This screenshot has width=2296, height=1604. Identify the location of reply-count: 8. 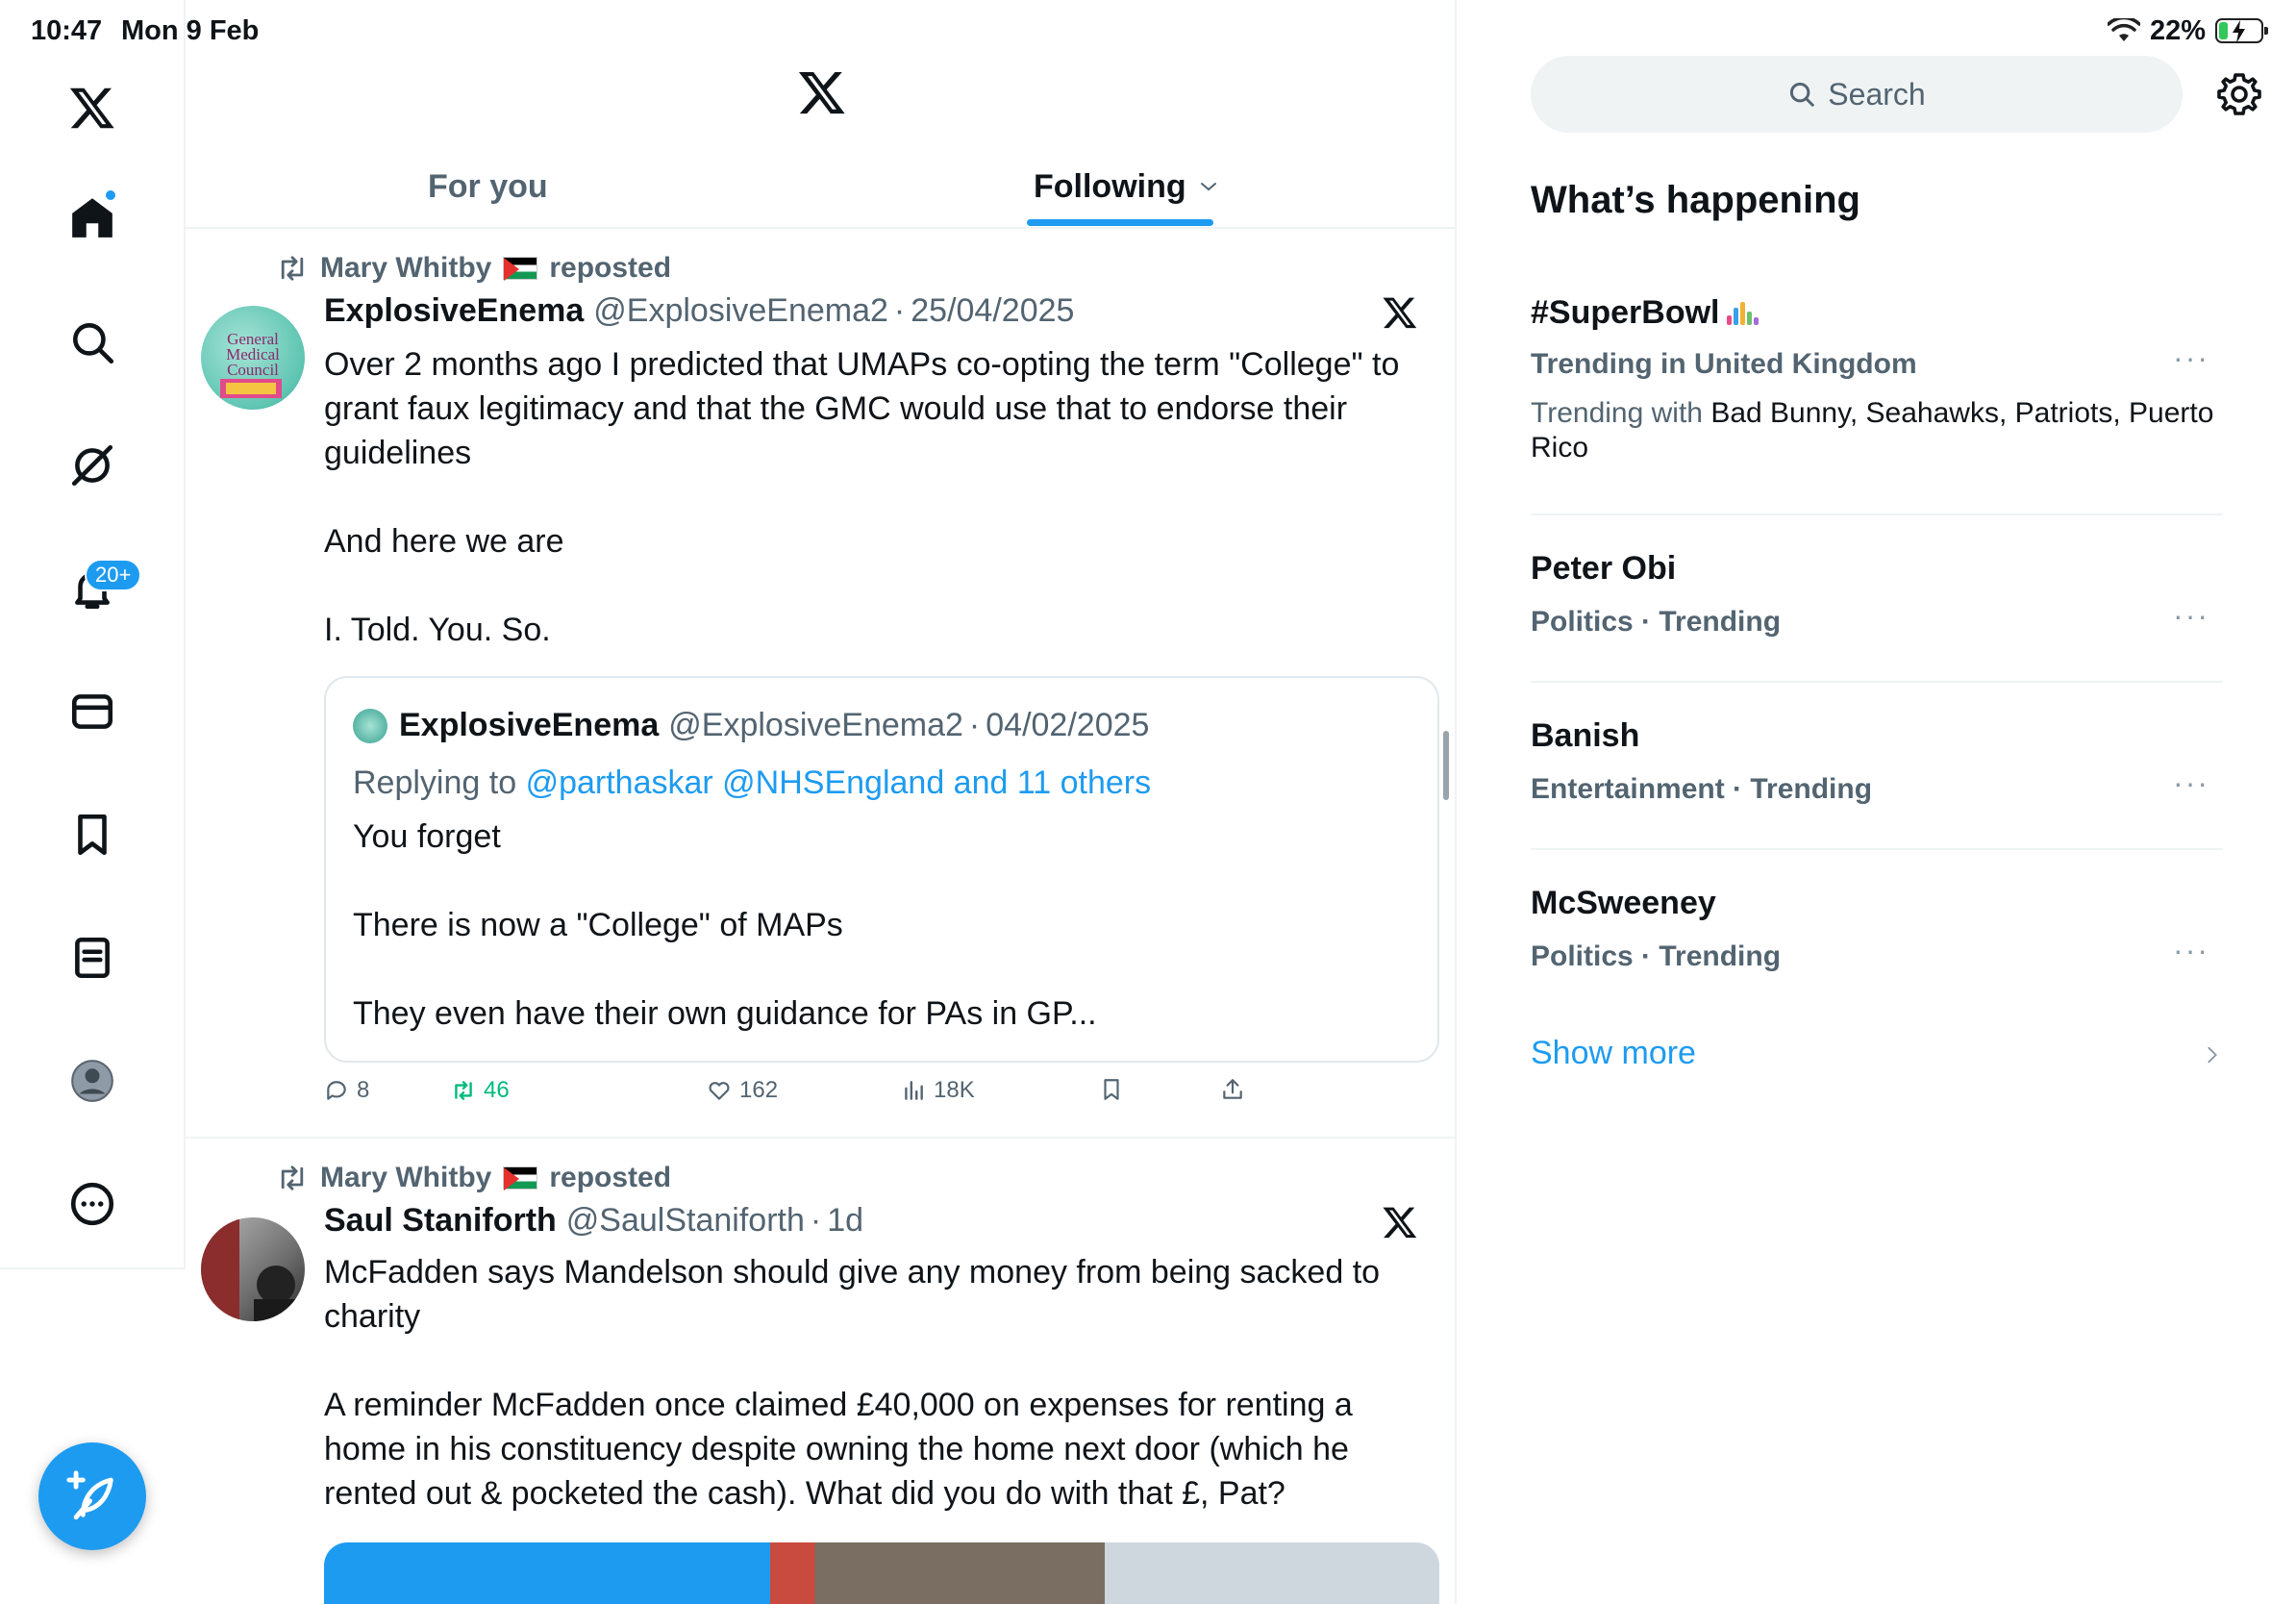
(363, 1090).